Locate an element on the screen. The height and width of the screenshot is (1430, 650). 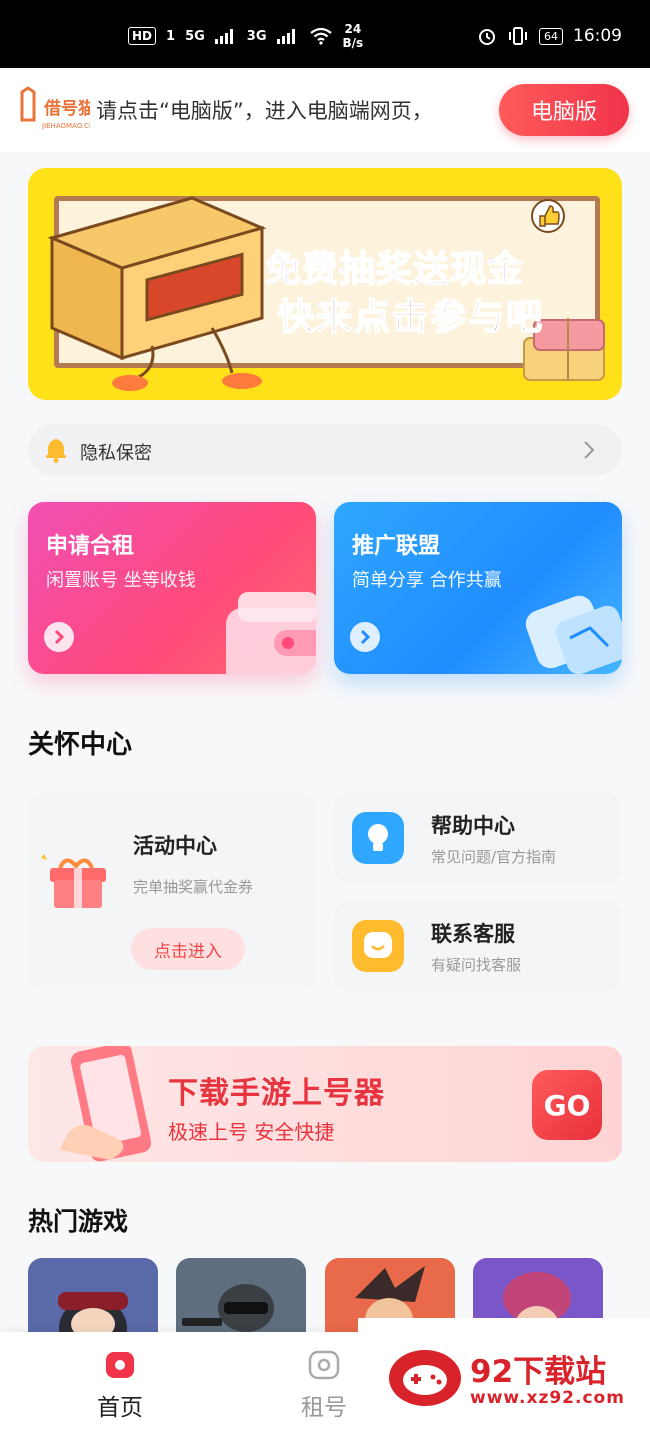
customer-service-title: 联系客服 is located at coordinates (473, 934).